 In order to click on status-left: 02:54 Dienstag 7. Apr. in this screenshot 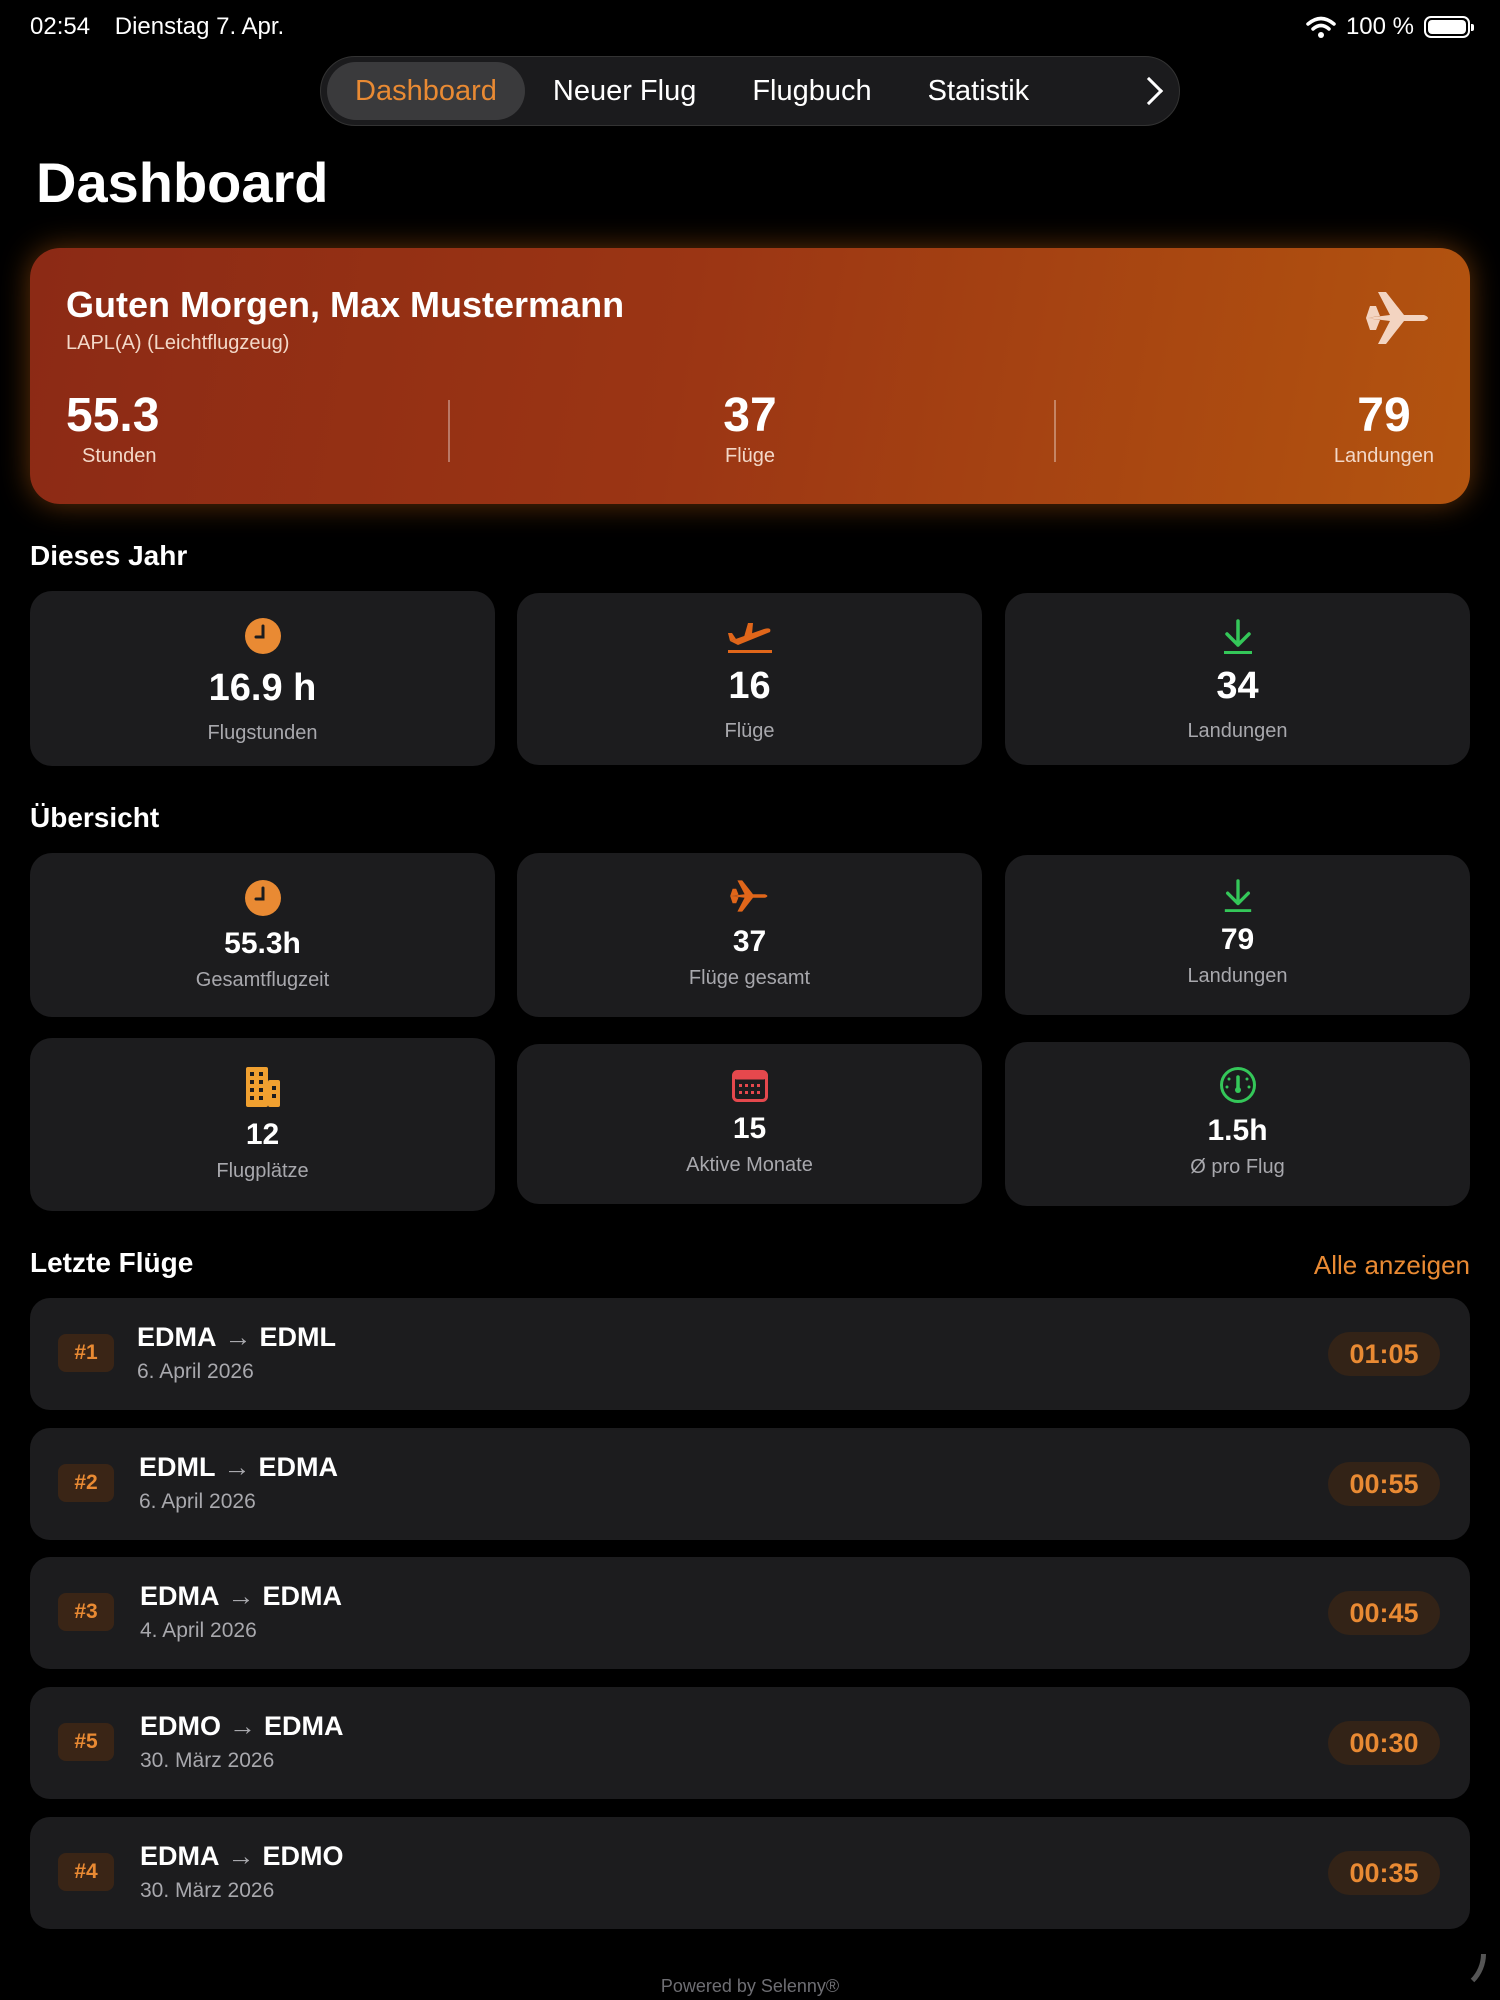, I will do `click(166, 27)`.